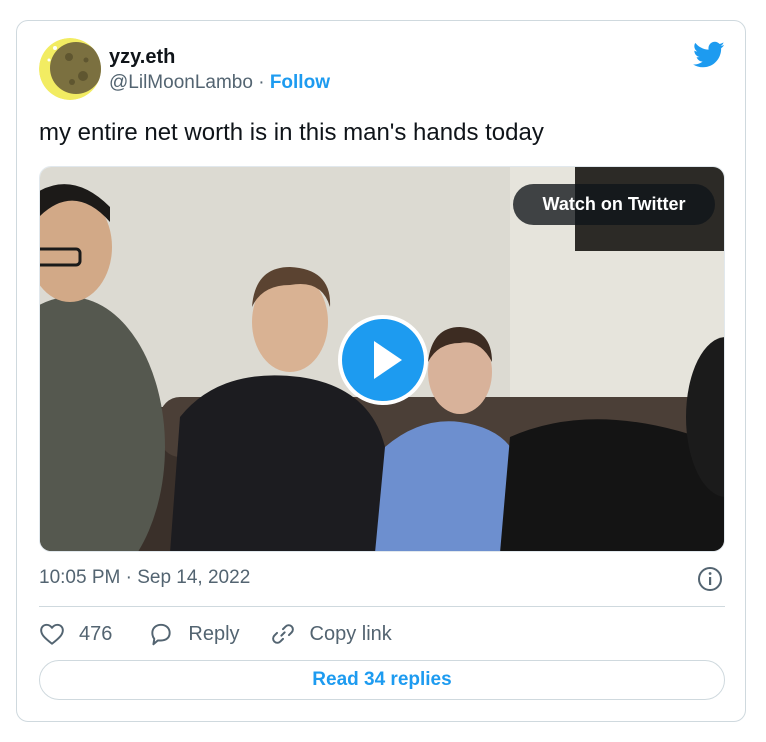  What do you see at coordinates (710, 579) in the screenshot?
I see `info-icon` at bounding box center [710, 579].